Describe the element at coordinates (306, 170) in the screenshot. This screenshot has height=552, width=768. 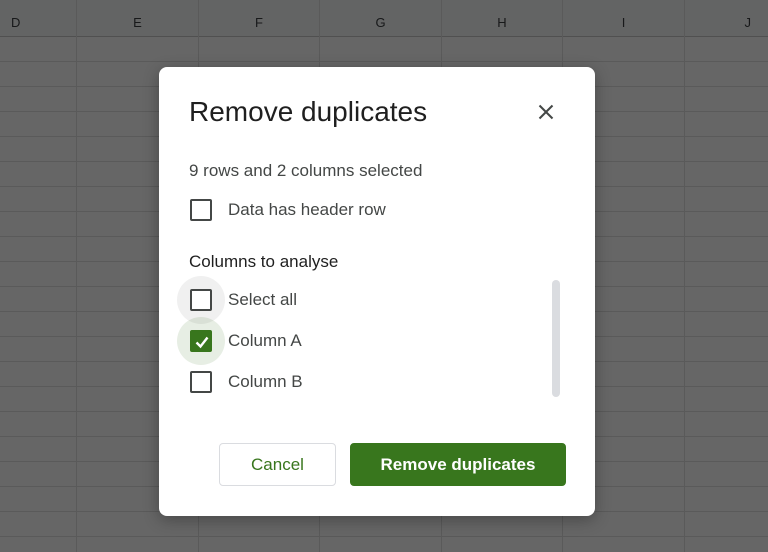
I see `selection-summary: 9 rows and 2 columns selected` at that location.